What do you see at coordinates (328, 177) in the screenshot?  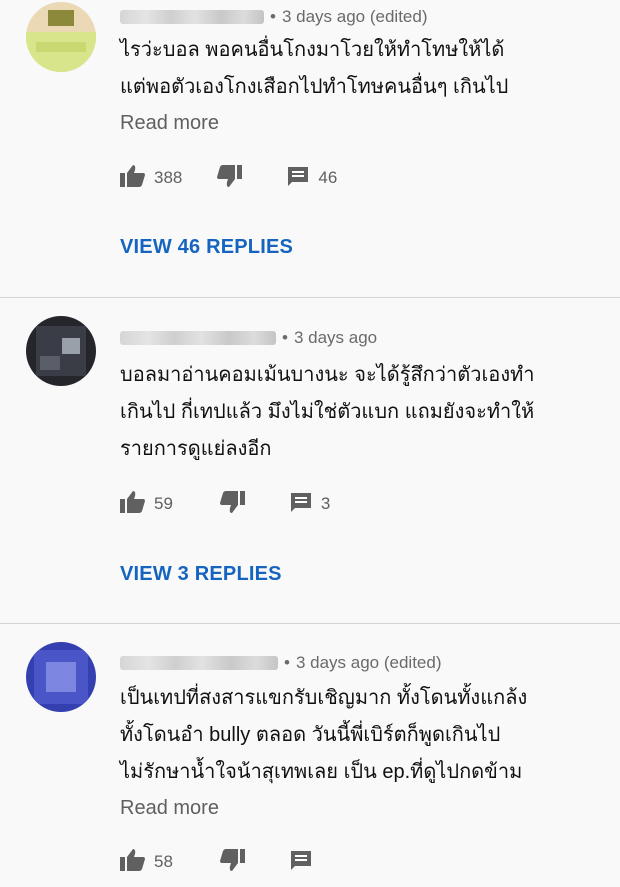 I see `reply-count: 46` at bounding box center [328, 177].